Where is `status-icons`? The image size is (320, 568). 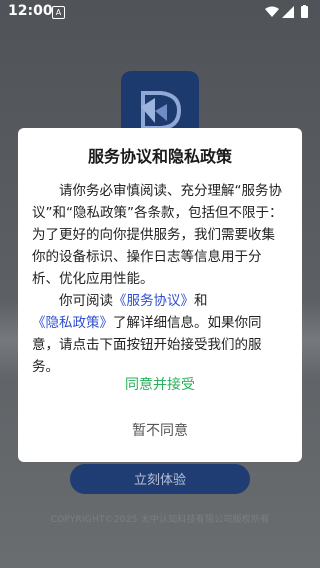 status-icons is located at coordinates (286, 11).